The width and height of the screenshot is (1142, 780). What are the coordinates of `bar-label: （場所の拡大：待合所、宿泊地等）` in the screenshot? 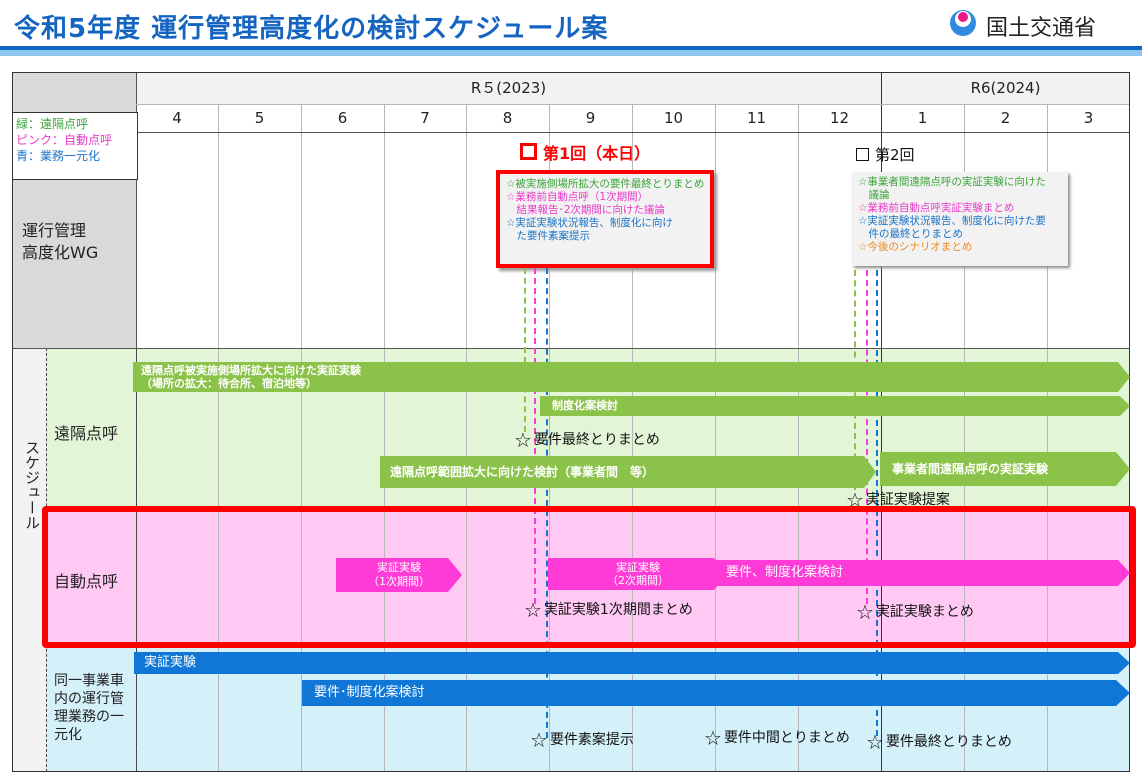 It's located at (229, 383).